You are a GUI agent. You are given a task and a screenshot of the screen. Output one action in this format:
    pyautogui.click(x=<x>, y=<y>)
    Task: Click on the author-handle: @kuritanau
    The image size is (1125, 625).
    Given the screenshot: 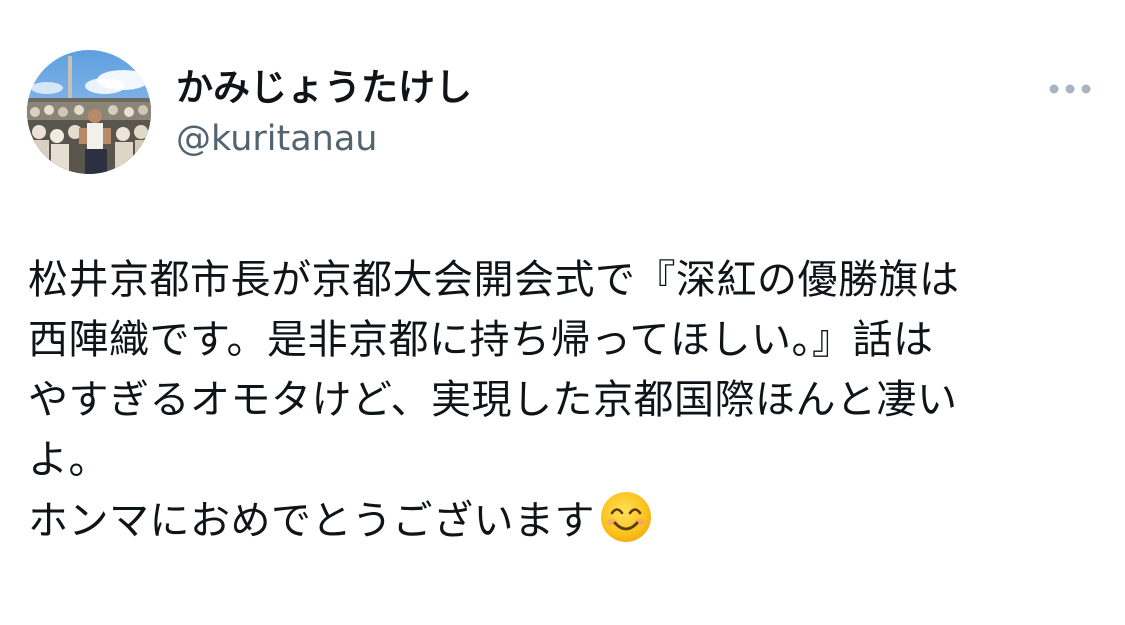 What is the action you would take?
    pyautogui.click(x=276, y=139)
    